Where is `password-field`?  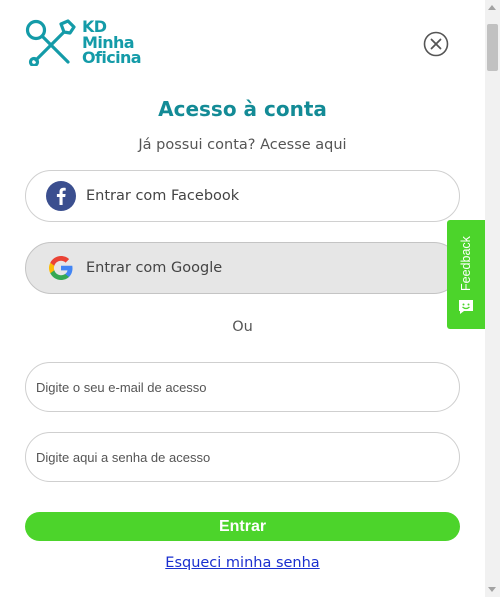 password-field is located at coordinates (242, 457).